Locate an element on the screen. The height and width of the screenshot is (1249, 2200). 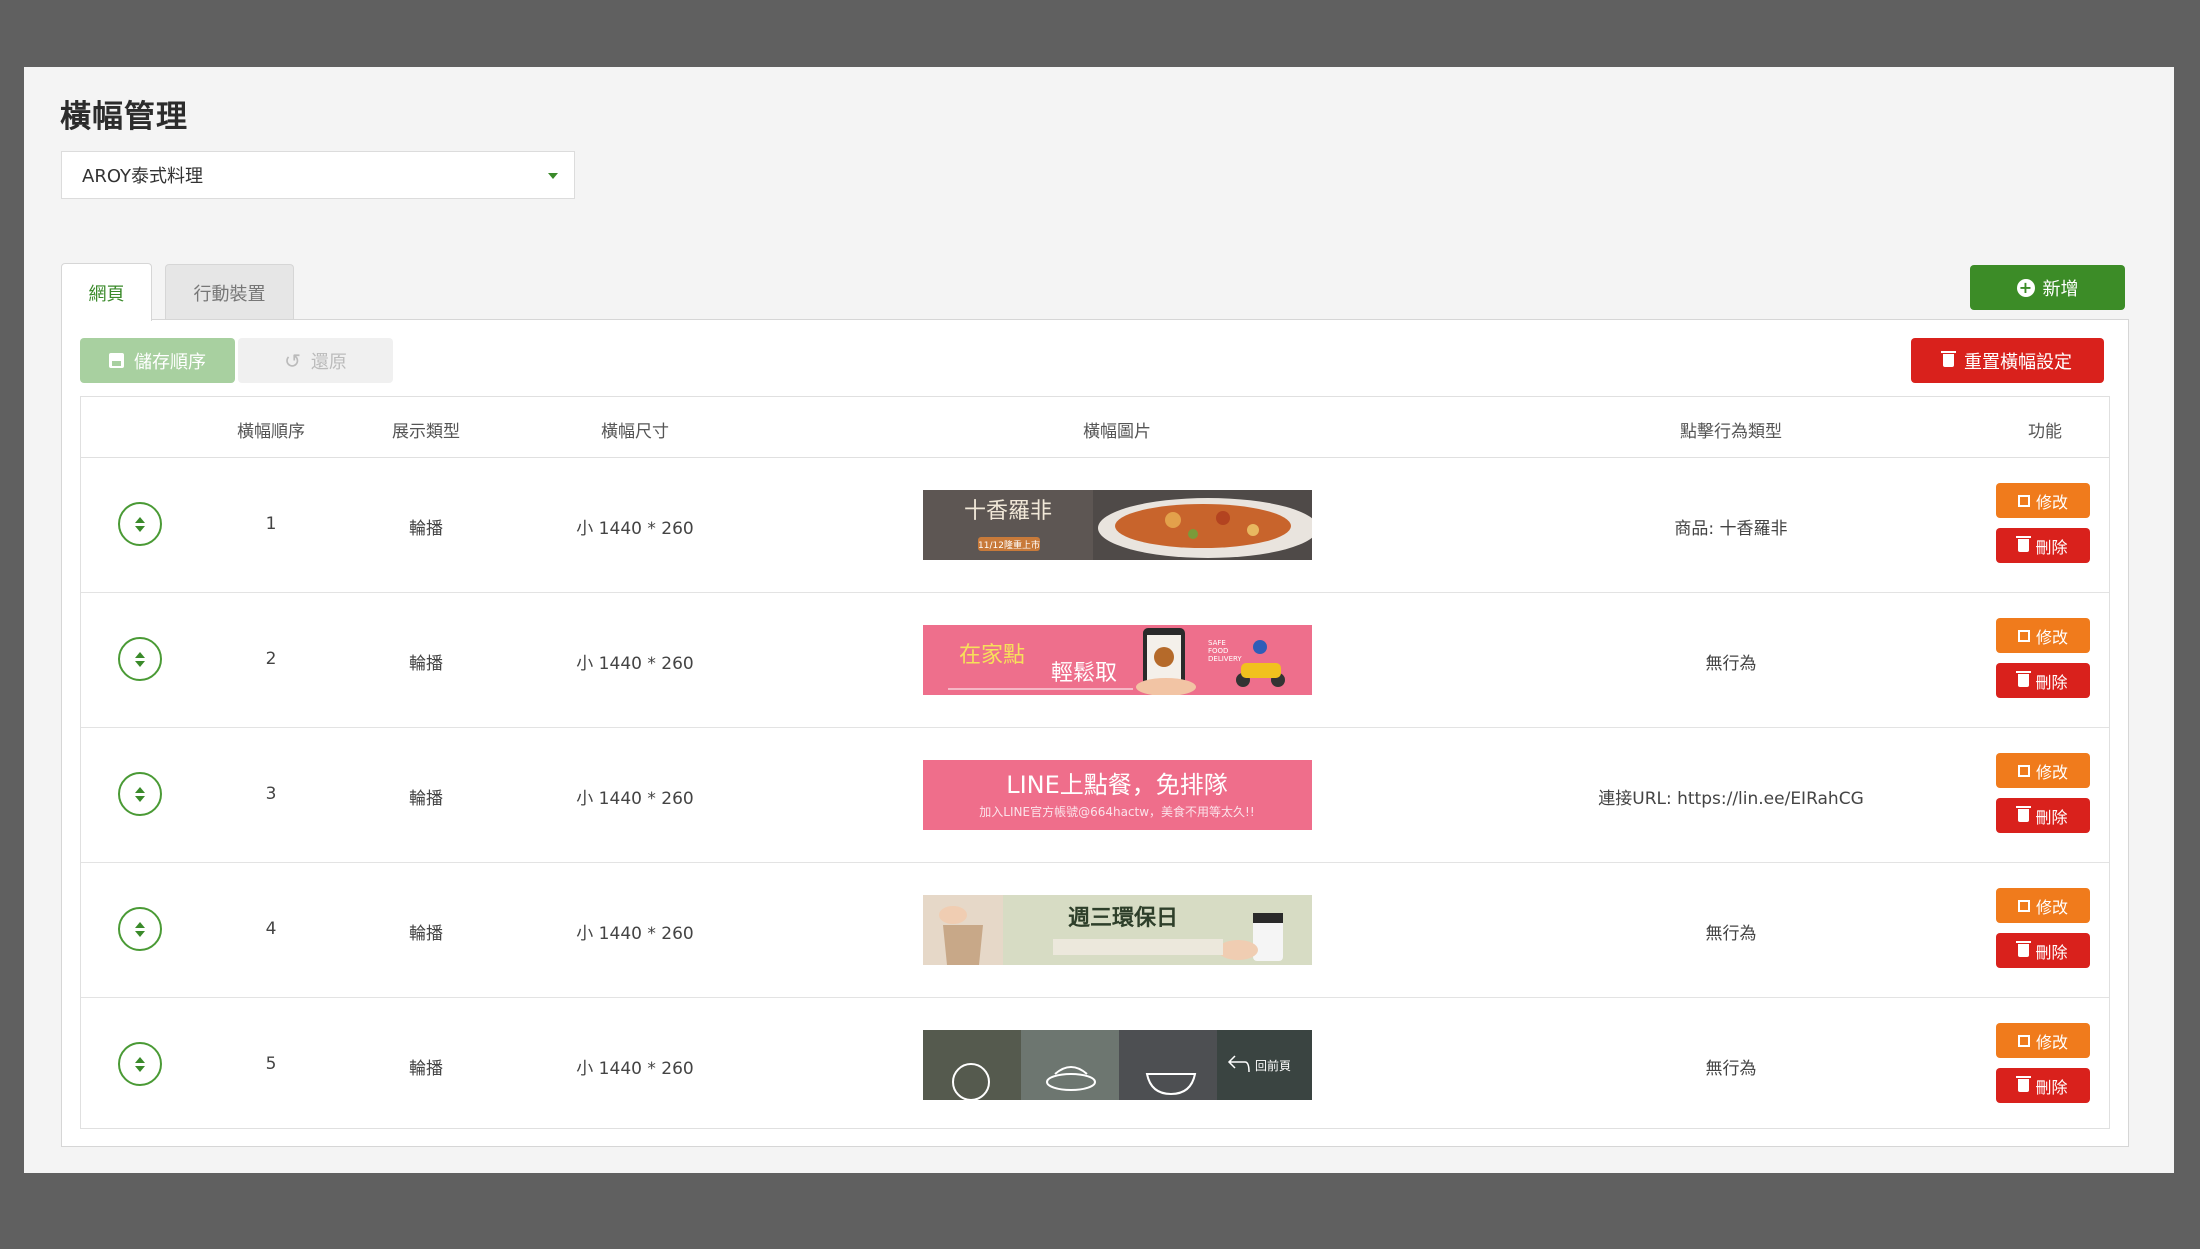
add-banner-label: 新增 is located at coordinates (2060, 289).